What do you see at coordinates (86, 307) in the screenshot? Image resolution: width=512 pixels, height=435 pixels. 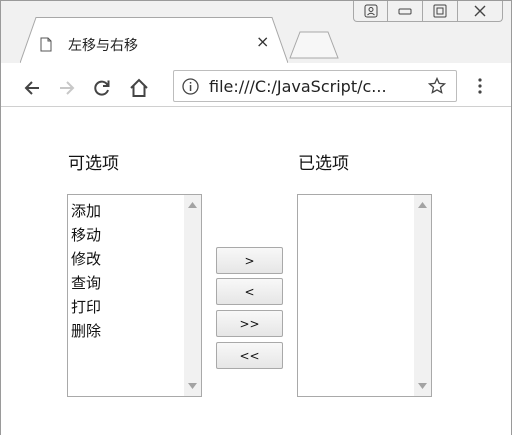 I see `list-item: 打印` at bounding box center [86, 307].